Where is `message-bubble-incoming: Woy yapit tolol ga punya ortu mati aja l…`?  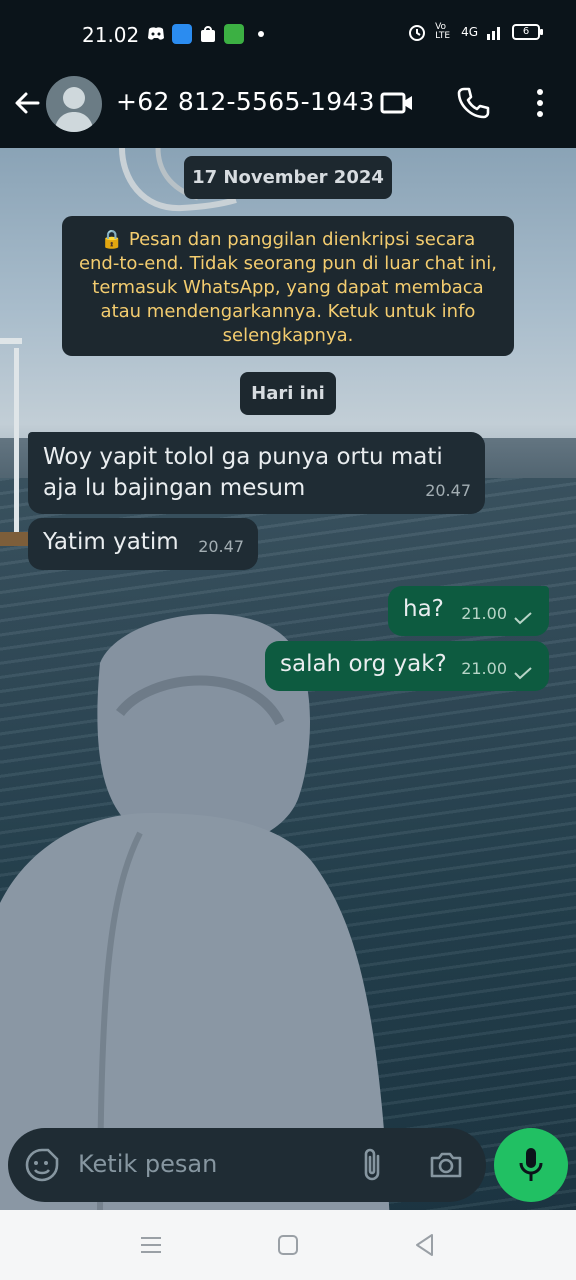 message-bubble-incoming: Woy yapit tolol ga punya ortu mati aja l… is located at coordinates (256, 473).